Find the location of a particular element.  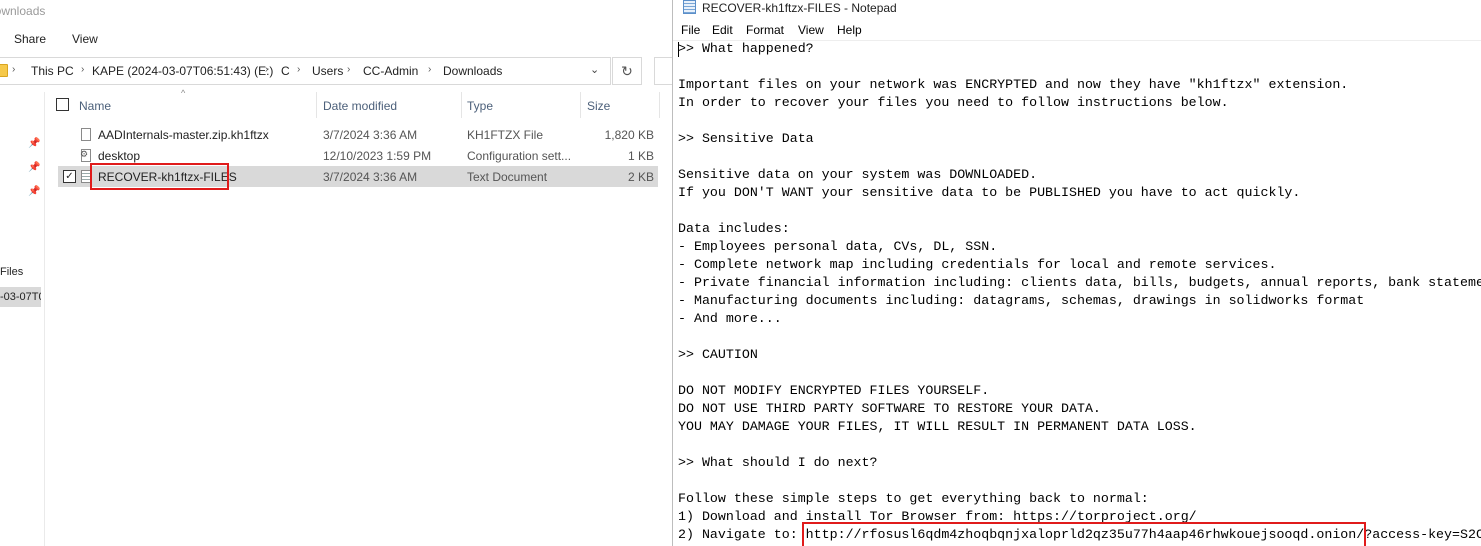

menu-edit: Edit is located at coordinates (722, 30).